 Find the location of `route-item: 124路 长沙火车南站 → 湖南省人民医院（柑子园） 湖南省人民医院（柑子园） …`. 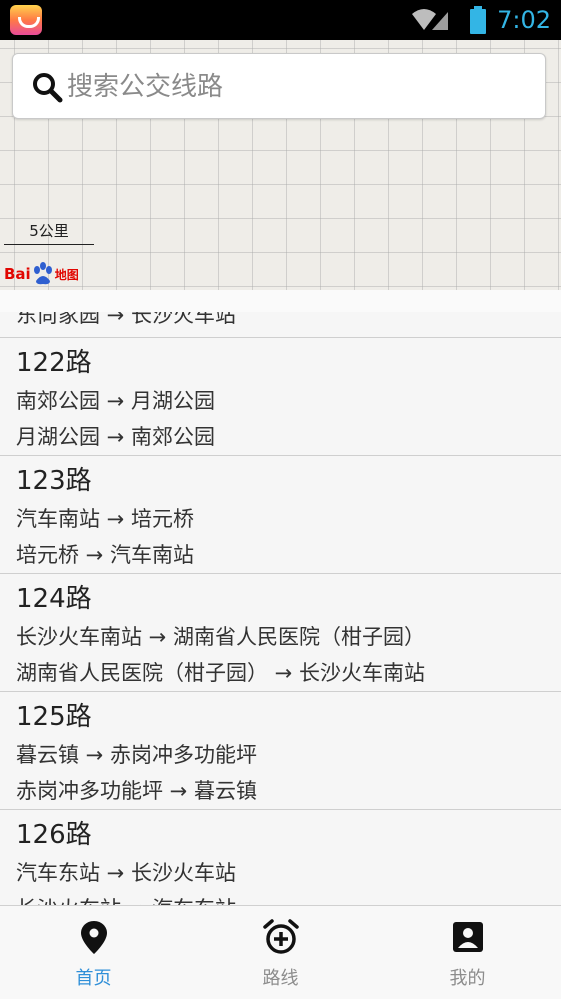

route-item: 124路 长沙火车南站 → 湖南省人民医院（柑子园） 湖南省人民医院（柑子园） … is located at coordinates (280, 633).